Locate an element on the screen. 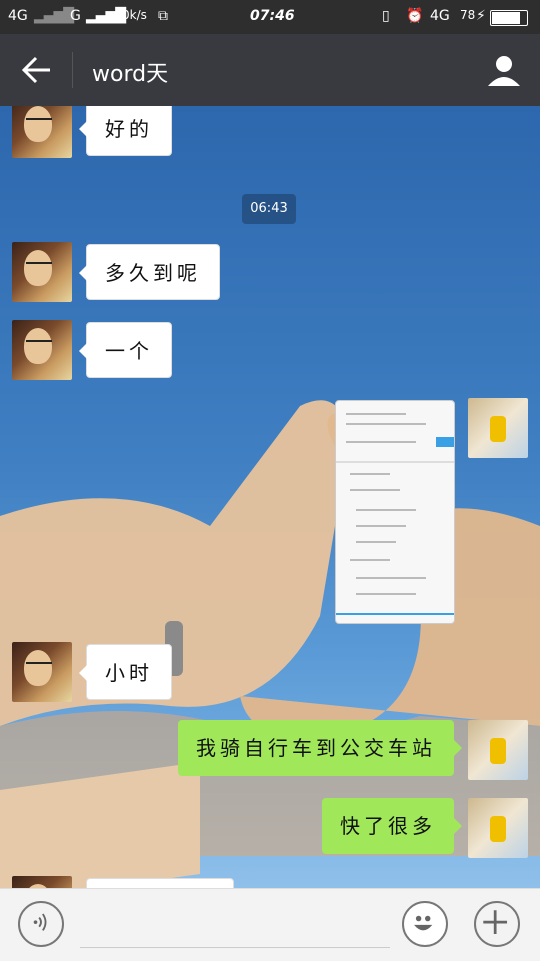 The image size is (540, 961). message-bubble is located at coordinates (160, 883).